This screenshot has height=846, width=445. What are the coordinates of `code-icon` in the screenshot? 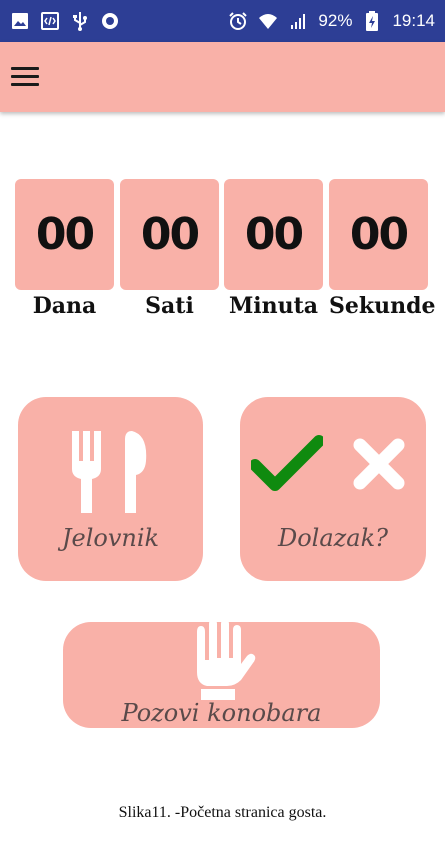 It's located at (50, 21).